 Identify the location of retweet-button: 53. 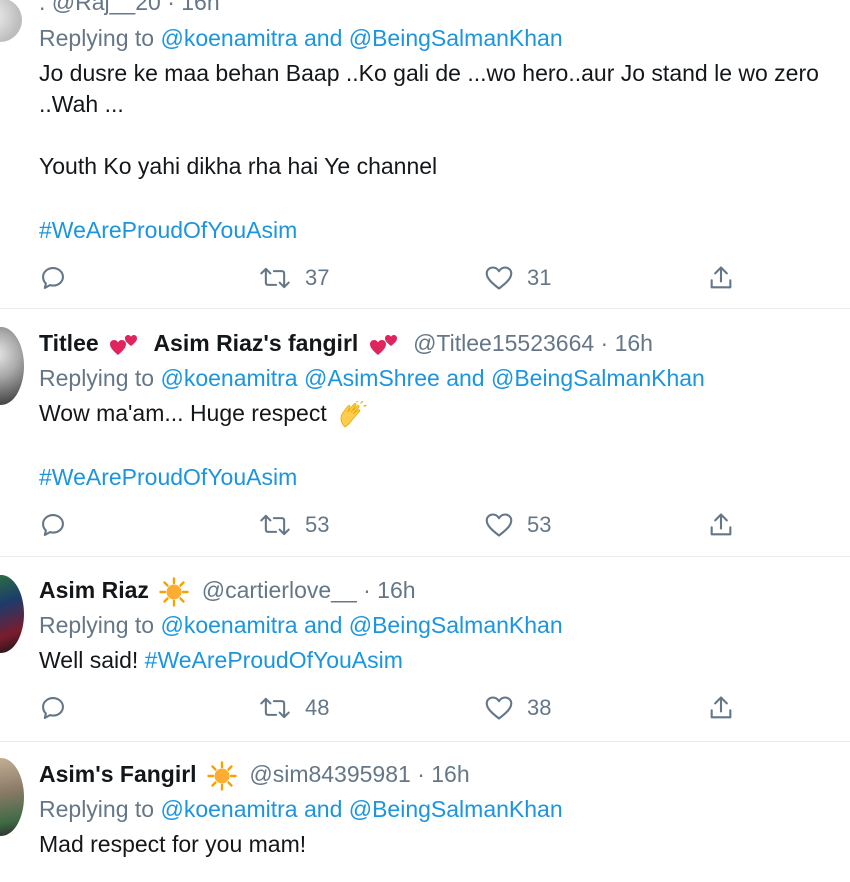
(294, 525).